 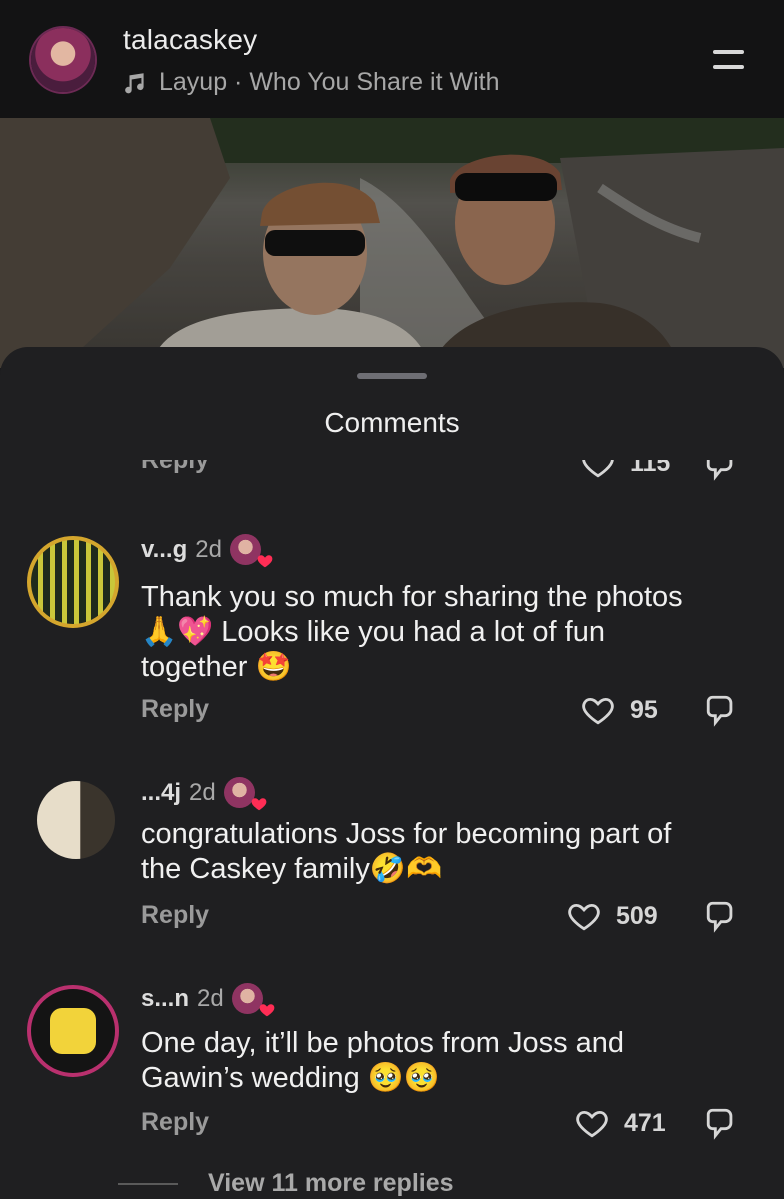 I want to click on like-count: 115, so click(x=650, y=468).